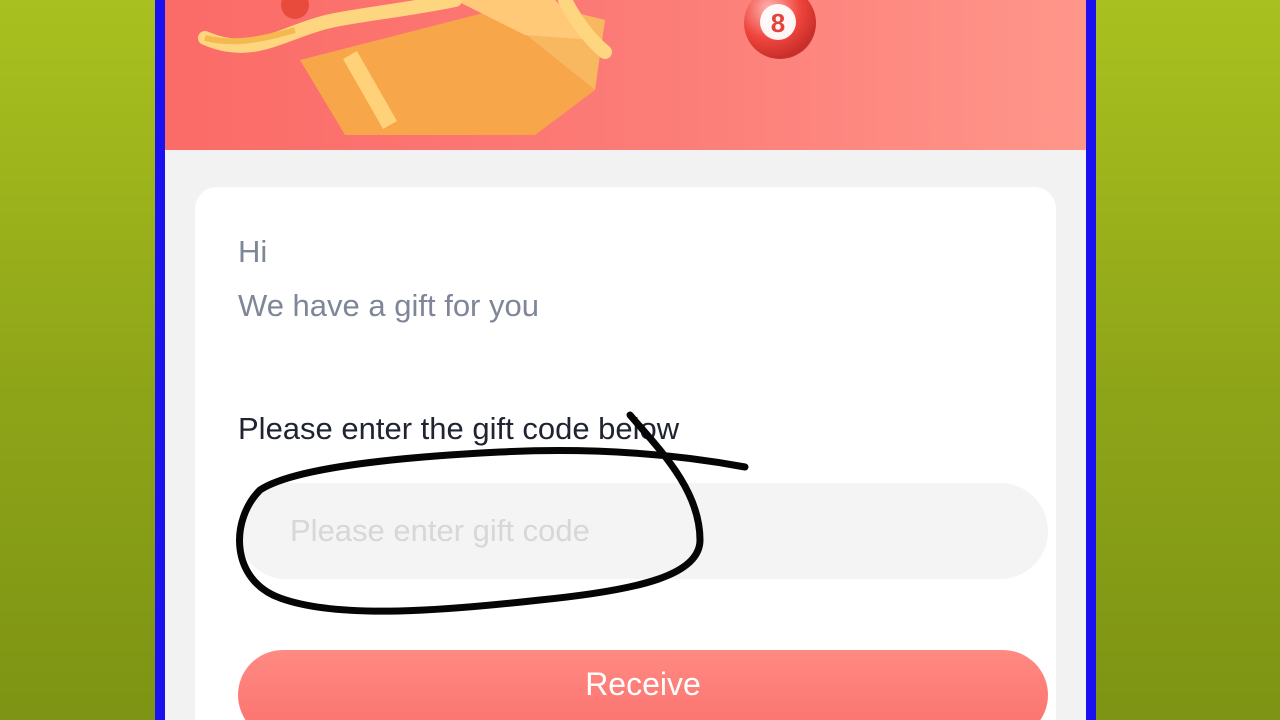 The height and width of the screenshot is (720, 1280). Describe the element at coordinates (295, 9) in the screenshot. I see `gift-bow` at that location.